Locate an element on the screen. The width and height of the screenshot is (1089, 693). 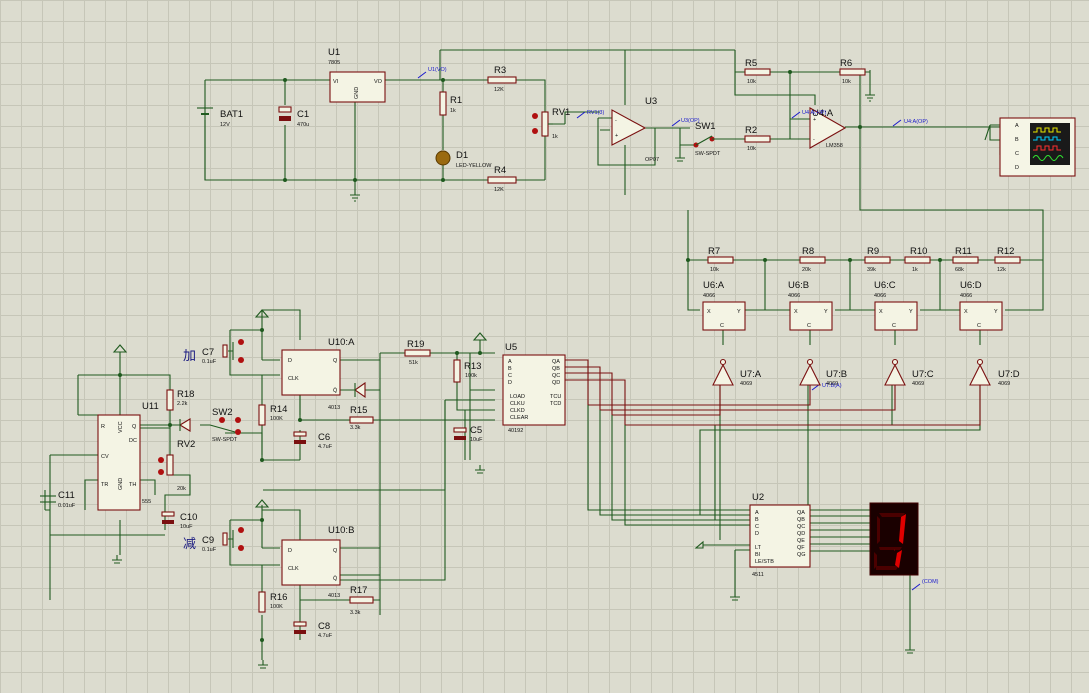
resistor-r18: R18 2.2k is located at coordinates (180, 400).